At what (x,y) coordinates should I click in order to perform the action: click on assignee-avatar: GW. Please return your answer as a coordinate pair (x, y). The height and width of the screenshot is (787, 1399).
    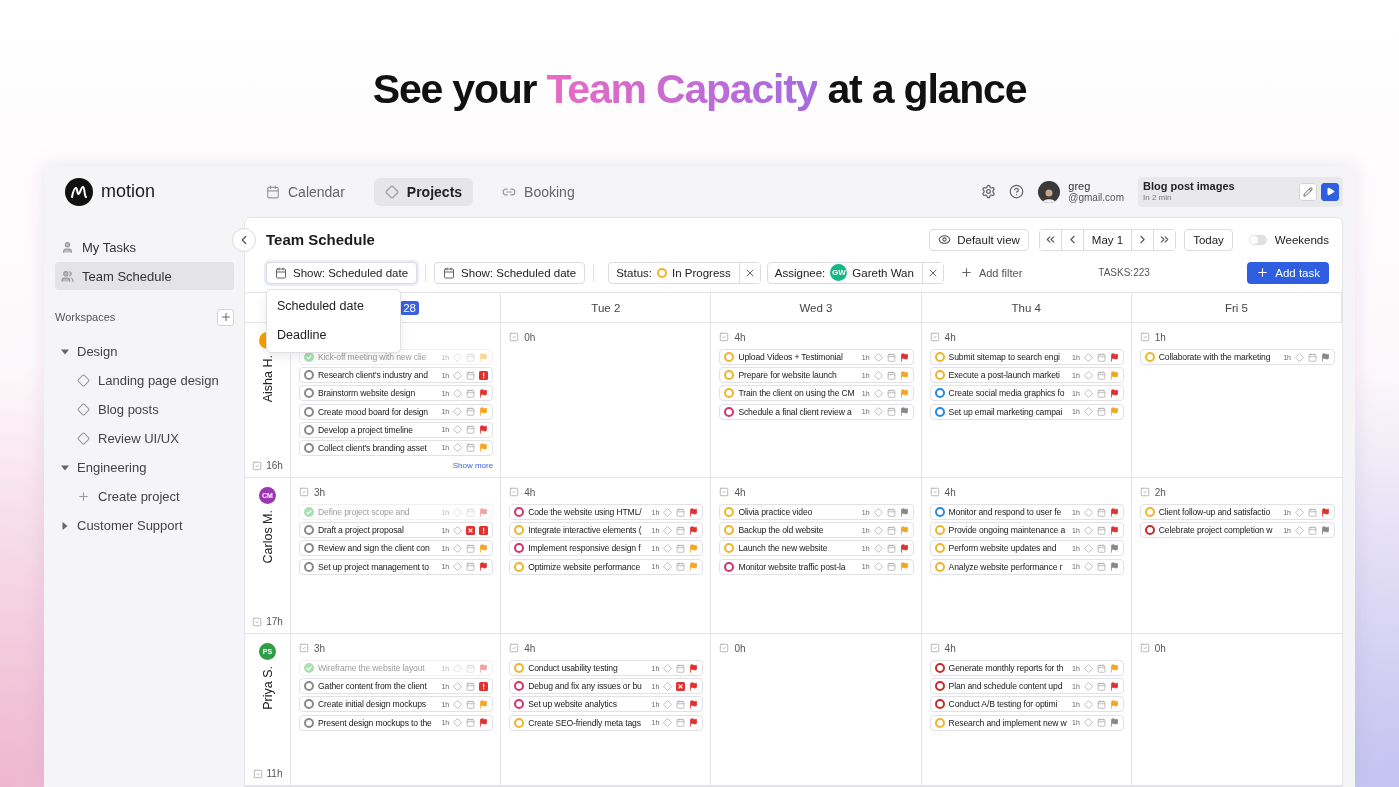
    Looking at the image, I should click on (839, 272).